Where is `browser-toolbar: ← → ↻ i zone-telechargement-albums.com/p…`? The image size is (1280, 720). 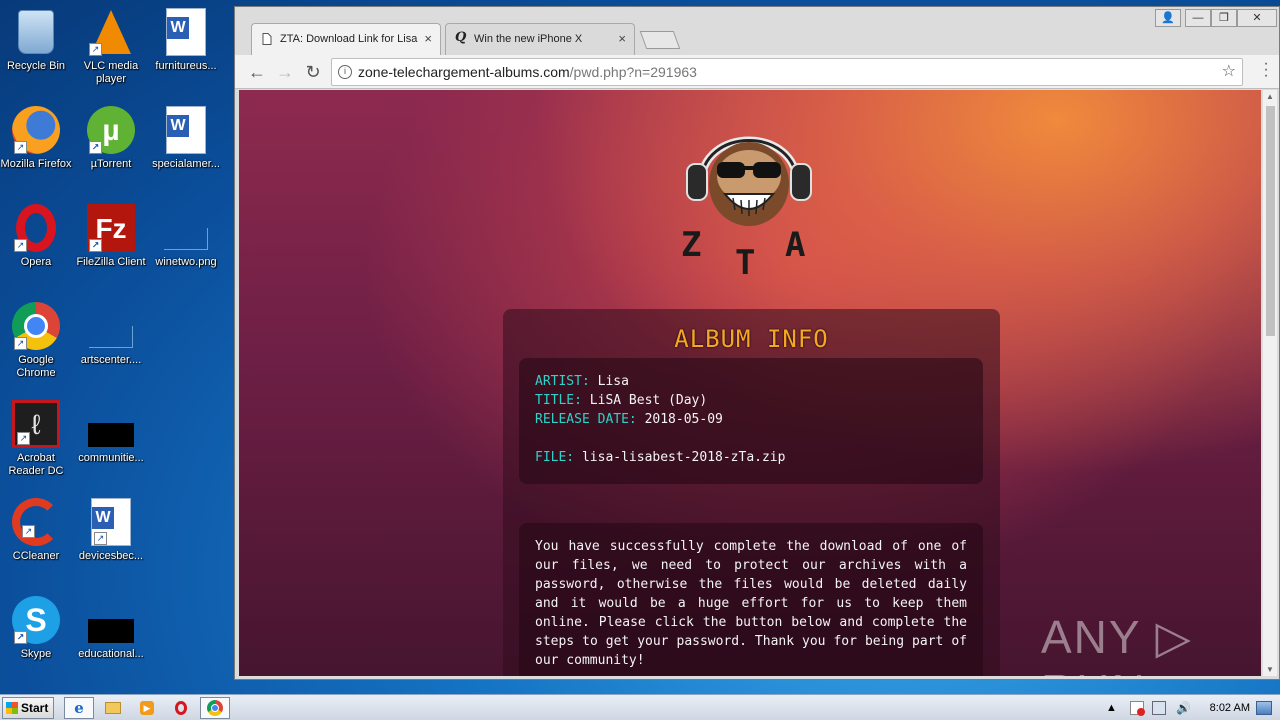 browser-toolbar: ← → ↻ i zone-telechargement-albums.com/p… is located at coordinates (757, 72).